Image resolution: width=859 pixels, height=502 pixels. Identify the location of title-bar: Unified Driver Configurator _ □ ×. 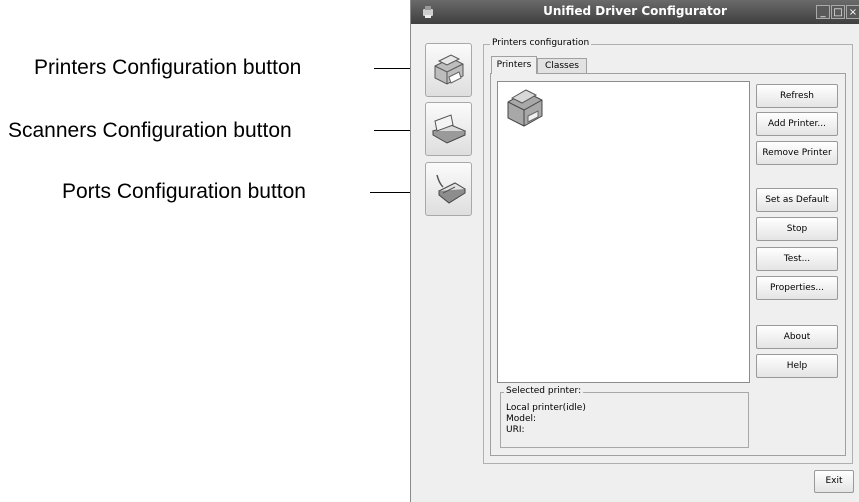
(635, 12).